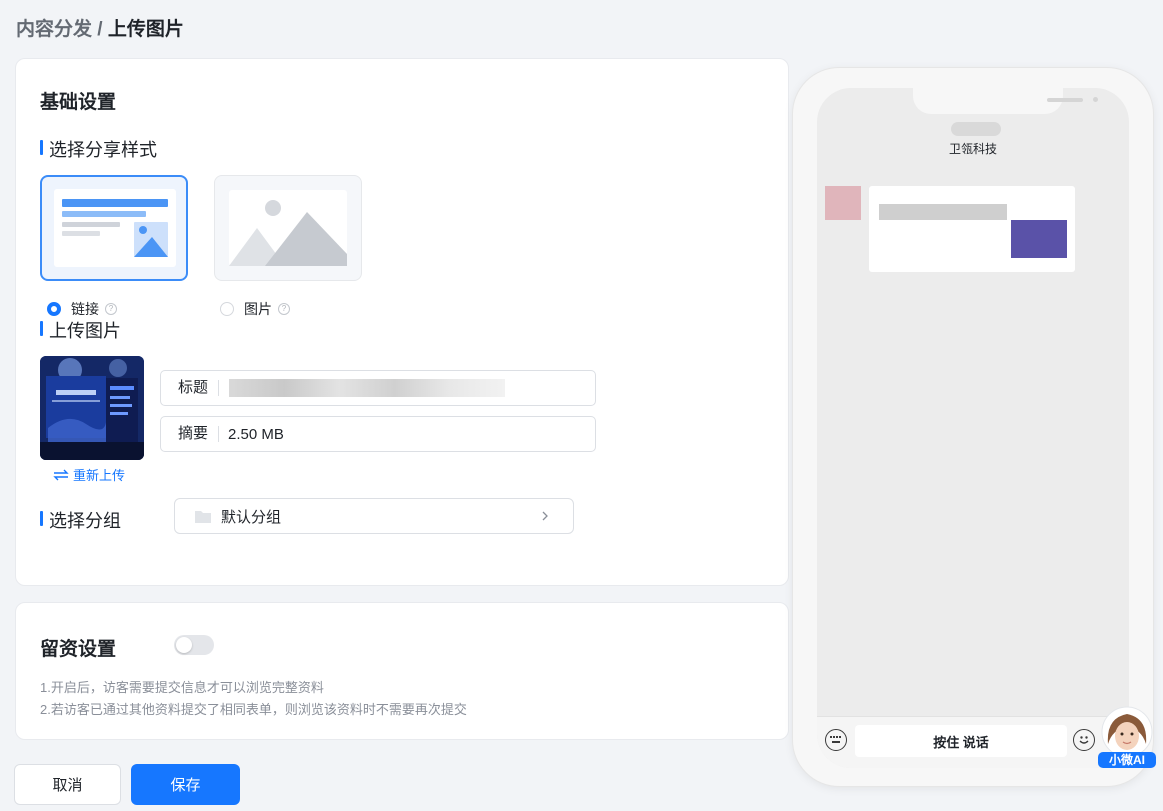 This screenshot has width=1163, height=811. Describe the element at coordinates (367, 388) in the screenshot. I see `title-field-value-redacted` at that location.